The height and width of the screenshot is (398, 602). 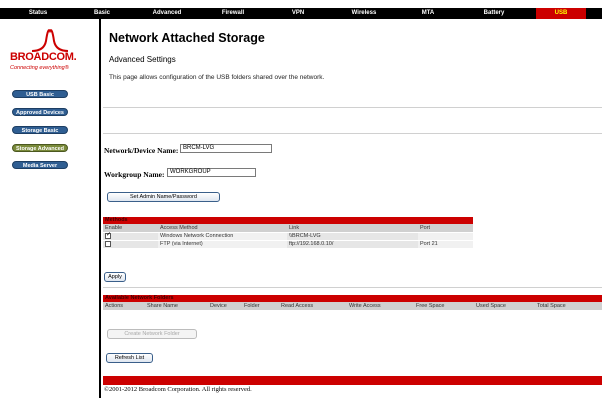 I want to click on enable-windows-checkbox, so click(x=108, y=235).